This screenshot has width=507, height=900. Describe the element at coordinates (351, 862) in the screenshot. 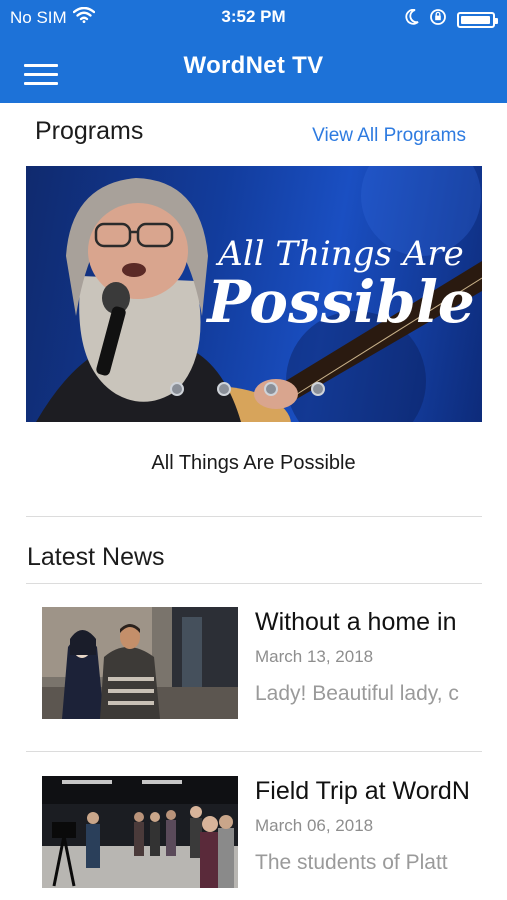

I see `news-snippet: The students of Platt` at that location.